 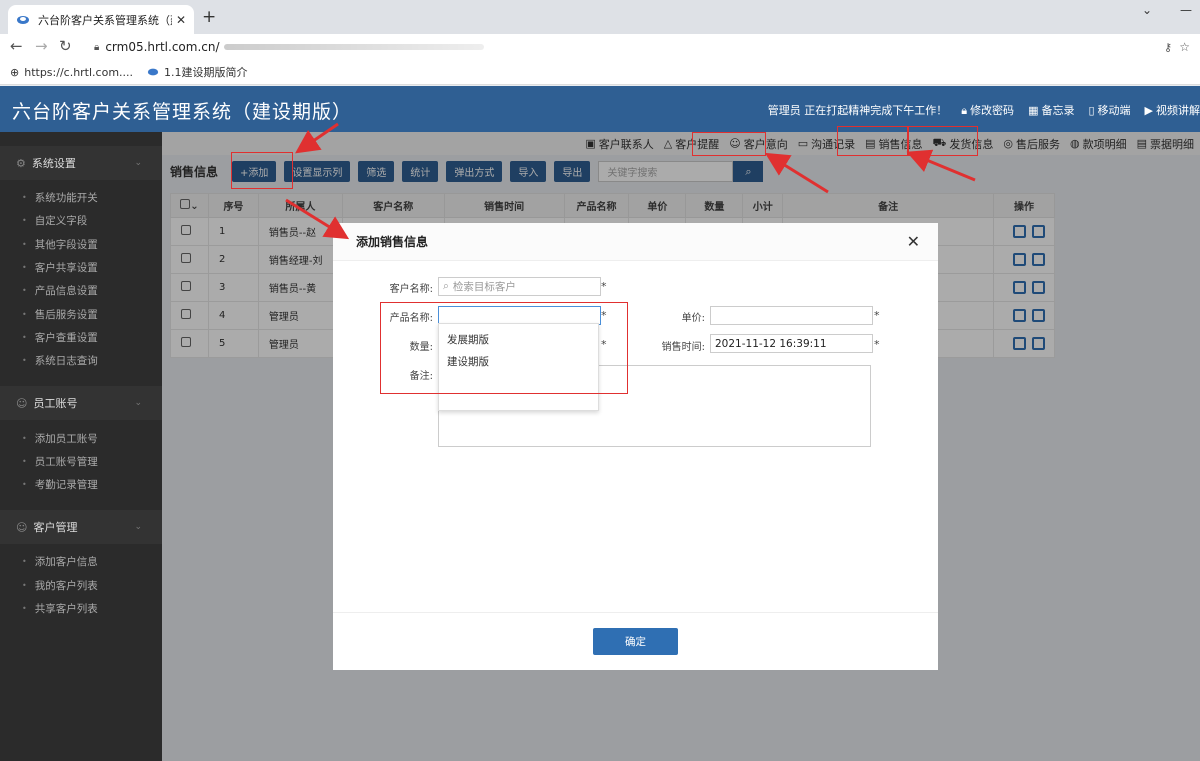 What do you see at coordinates (796, 173) in the screenshot?
I see `arrow-to-intent` at bounding box center [796, 173].